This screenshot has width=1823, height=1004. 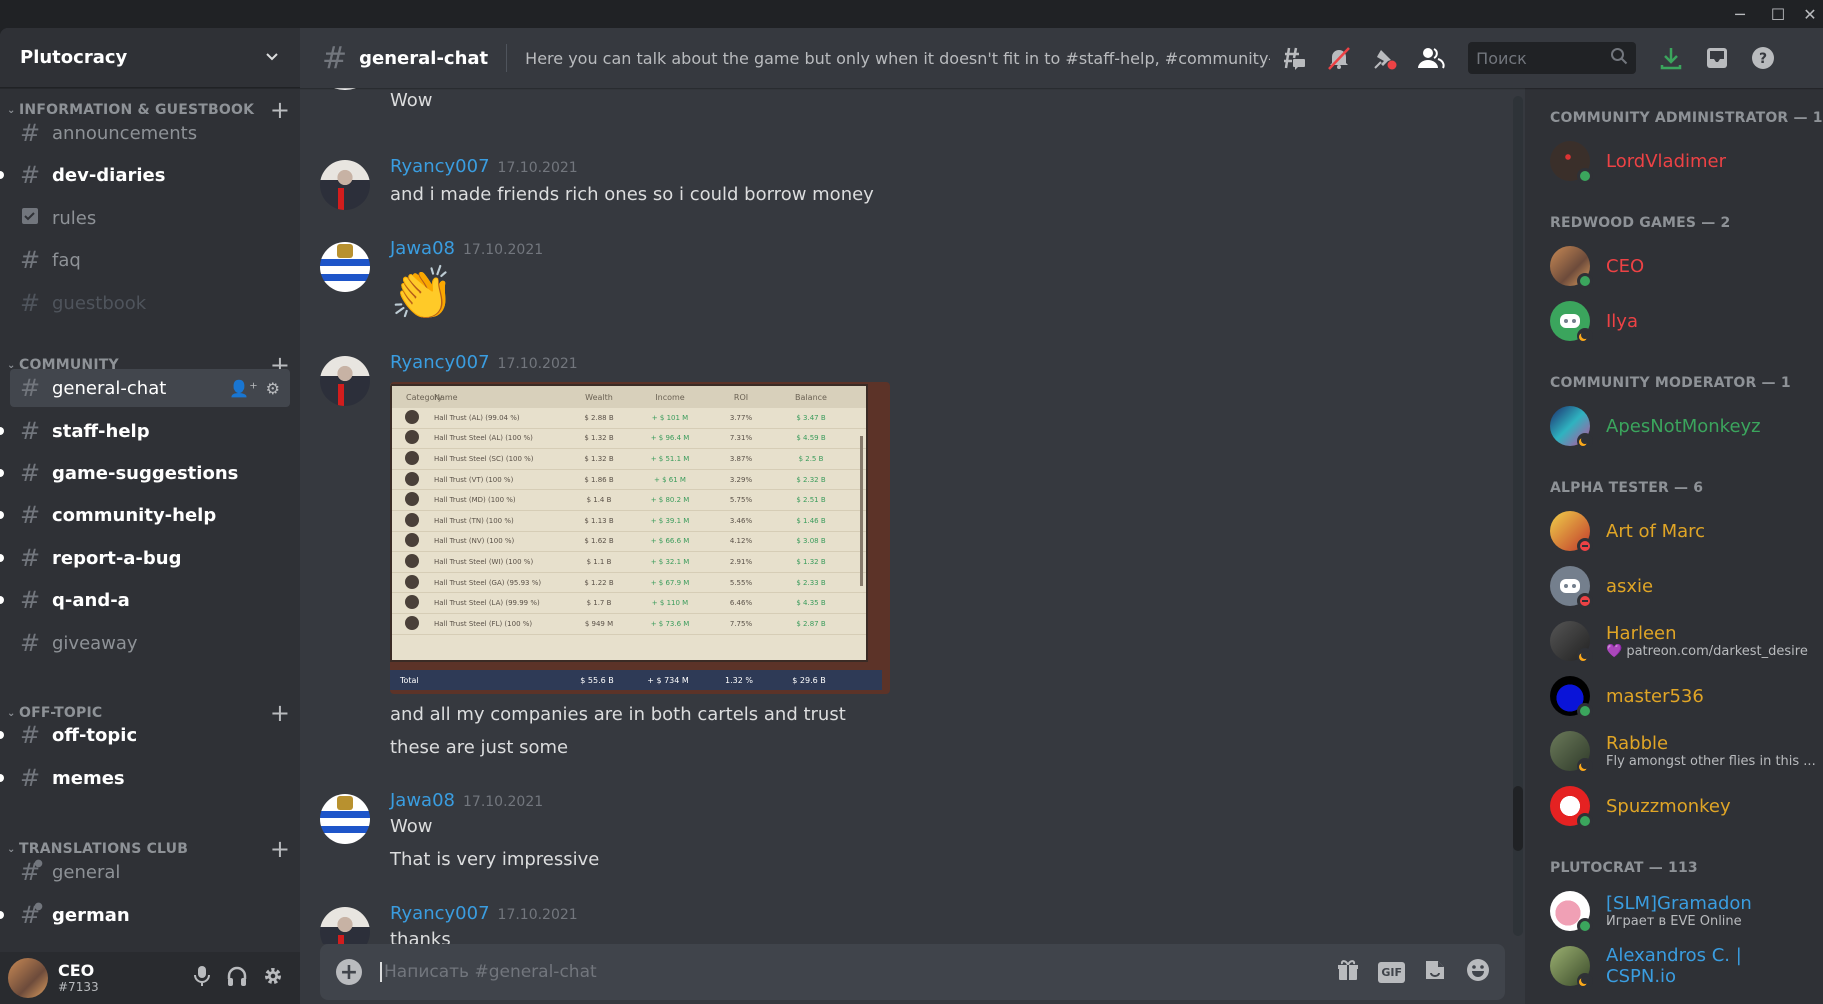 What do you see at coordinates (1391, 972) in the screenshot?
I see `gif-button: GIF` at bounding box center [1391, 972].